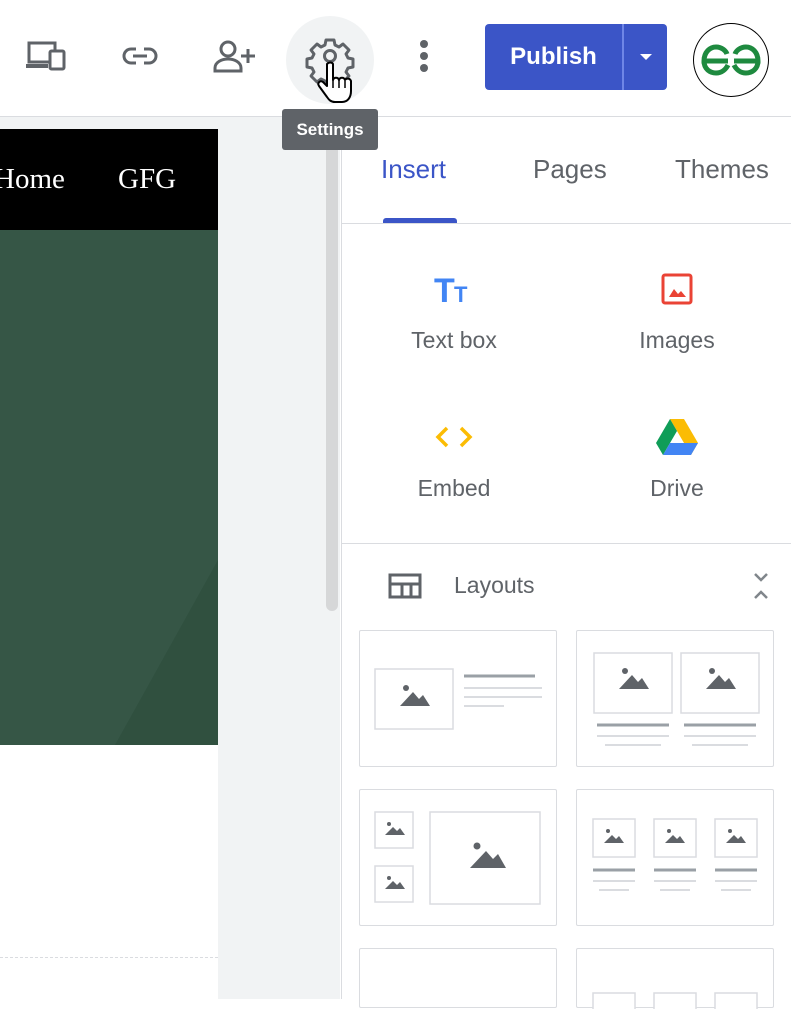 The width and height of the screenshot is (791, 1009). I want to click on insert-embed: Embed, so click(454, 470).